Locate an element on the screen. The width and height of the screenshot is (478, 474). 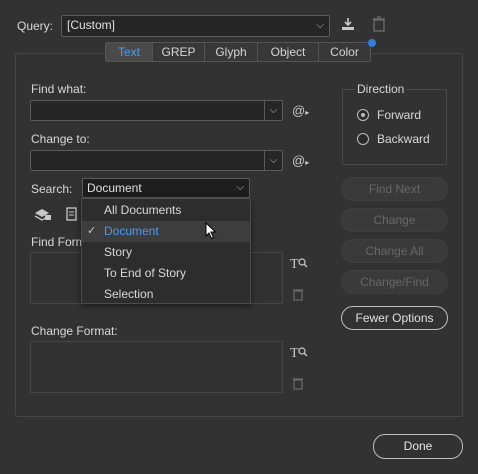
find-what-field: ⌵ is located at coordinates (156, 110).